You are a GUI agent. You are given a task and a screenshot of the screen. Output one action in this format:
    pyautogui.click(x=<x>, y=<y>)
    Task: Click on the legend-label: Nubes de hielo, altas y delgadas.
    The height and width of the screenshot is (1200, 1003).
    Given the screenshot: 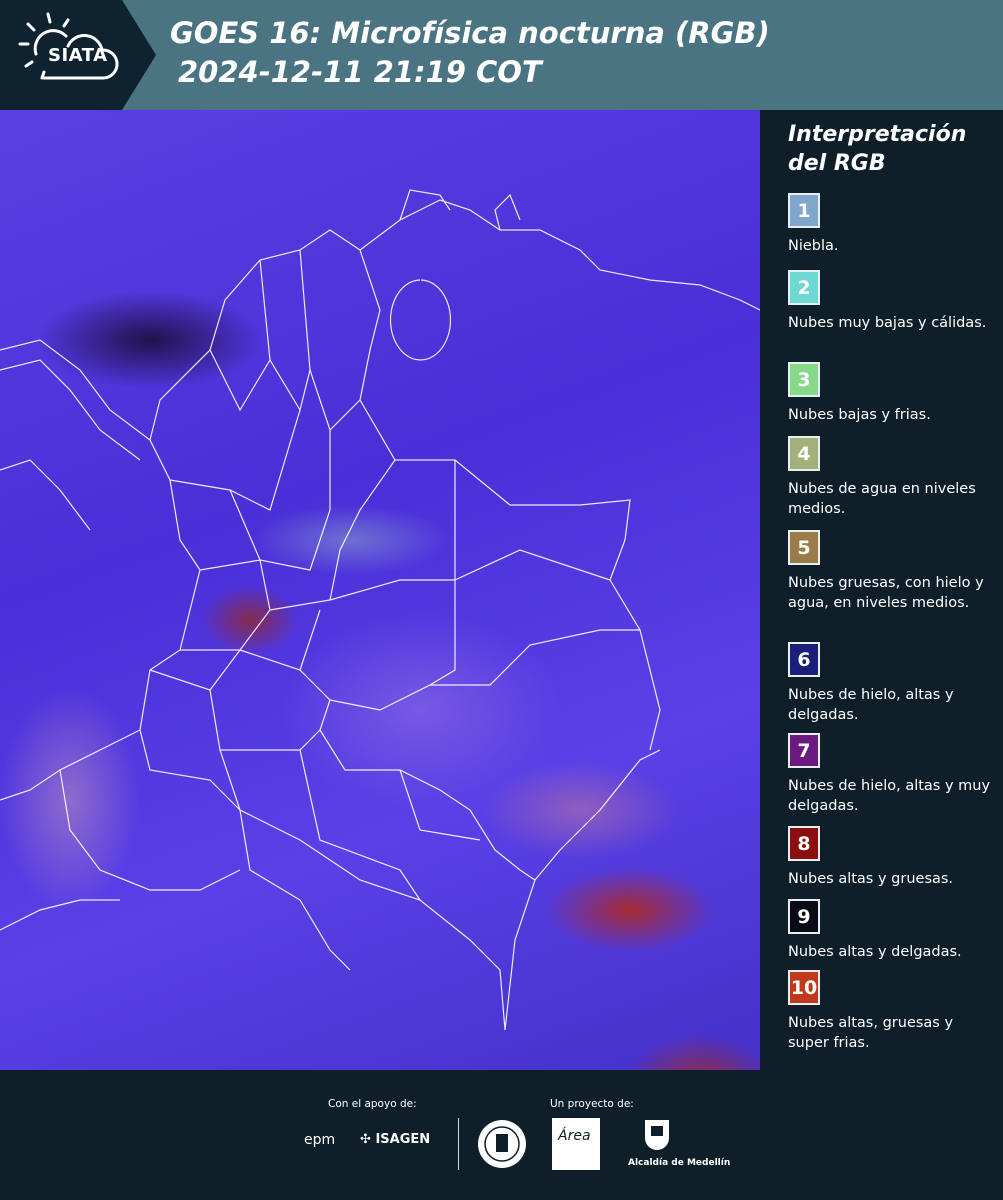 What is the action you would take?
    pyautogui.click(x=871, y=705)
    